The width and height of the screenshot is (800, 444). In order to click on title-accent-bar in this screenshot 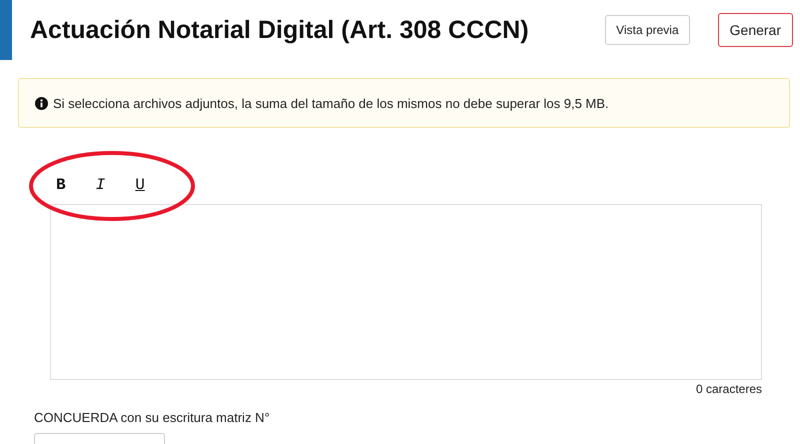, I will do `click(6, 30)`.